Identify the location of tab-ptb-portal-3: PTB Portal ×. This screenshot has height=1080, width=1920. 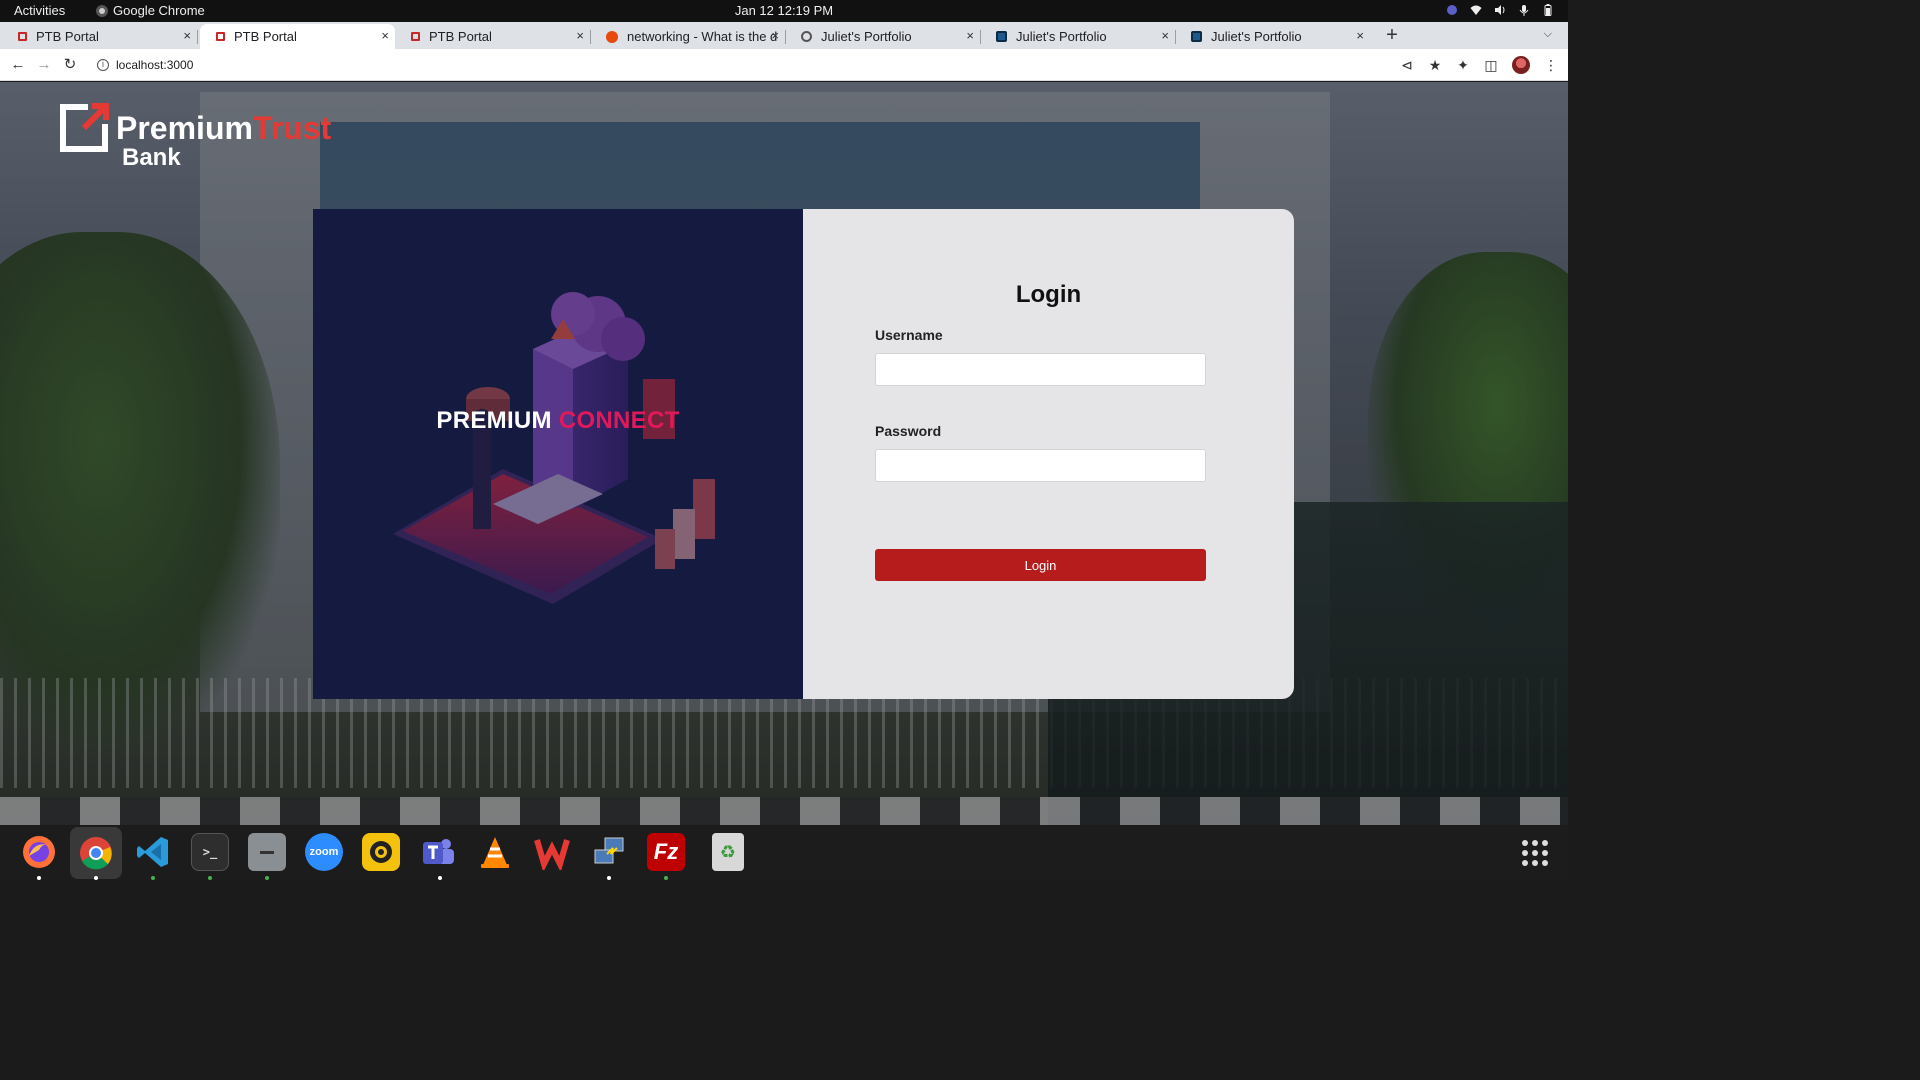
(493, 36).